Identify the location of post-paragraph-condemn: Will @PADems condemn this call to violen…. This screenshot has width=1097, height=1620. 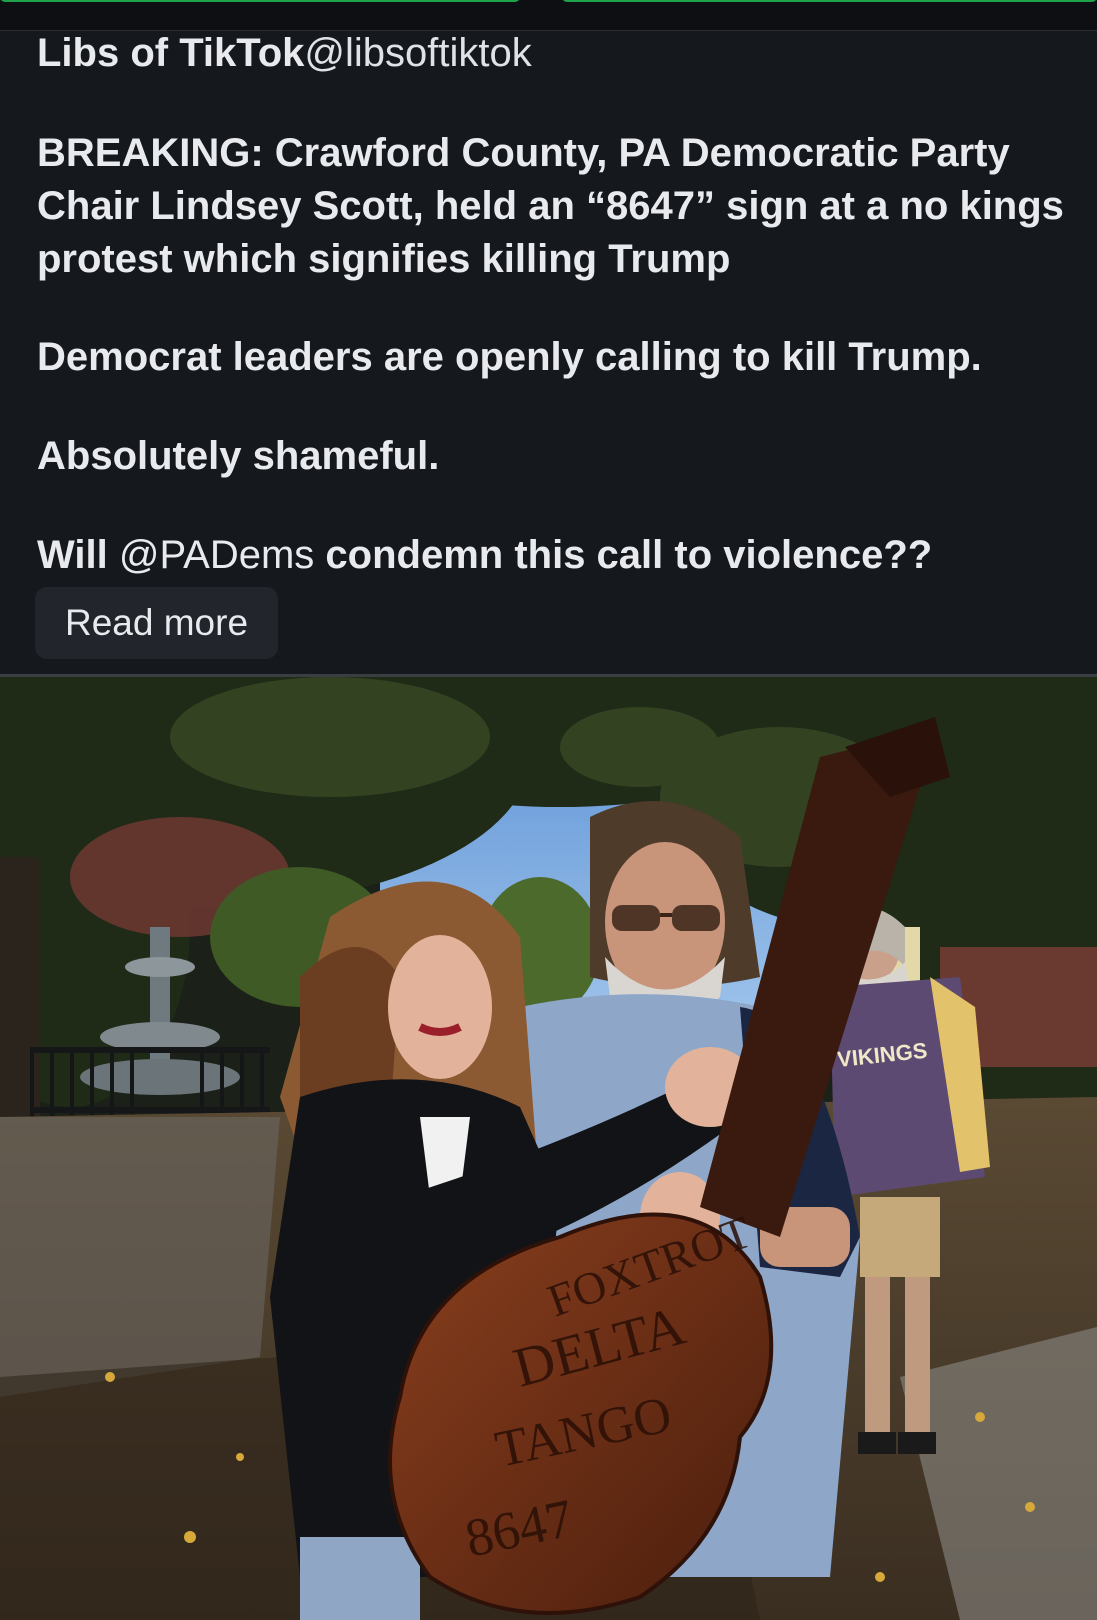
(557, 555).